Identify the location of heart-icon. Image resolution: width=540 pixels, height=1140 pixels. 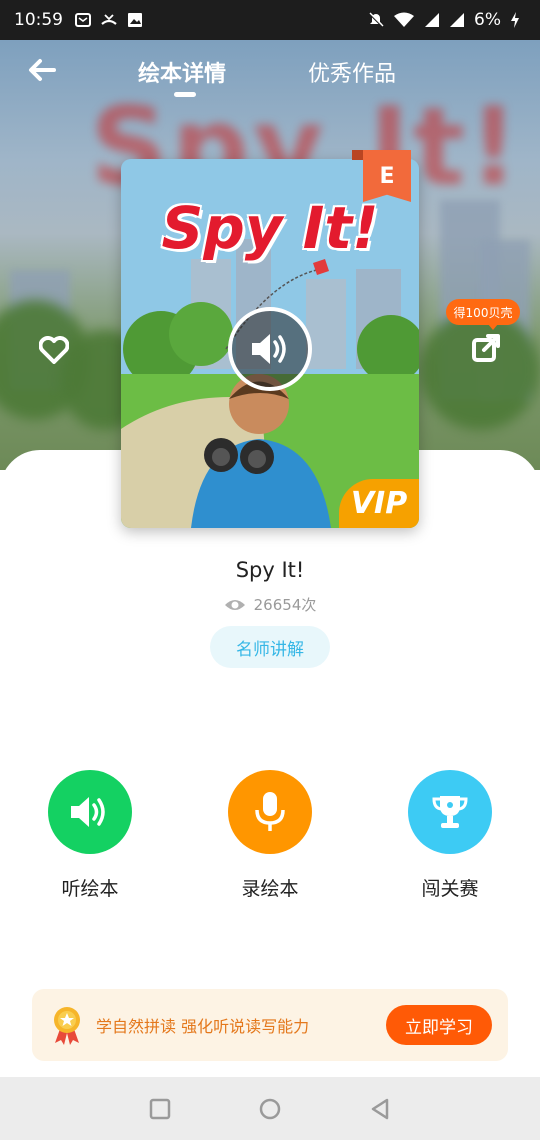
(54, 350).